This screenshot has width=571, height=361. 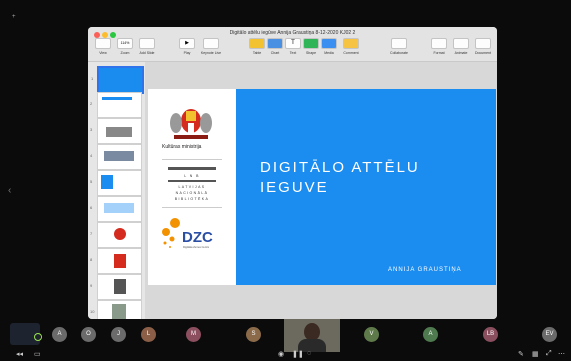 I want to click on animate-icon, so click(x=461, y=43).